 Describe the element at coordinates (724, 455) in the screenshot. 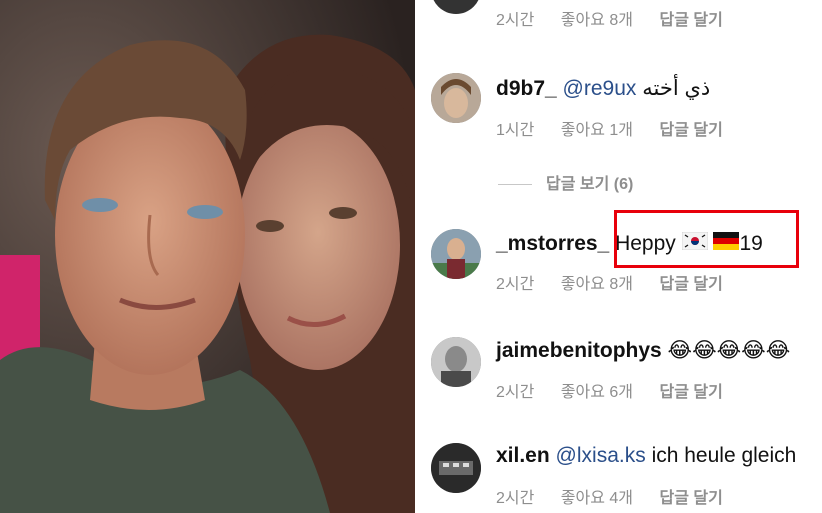

I see `comment-text: ich heule gleich` at that location.